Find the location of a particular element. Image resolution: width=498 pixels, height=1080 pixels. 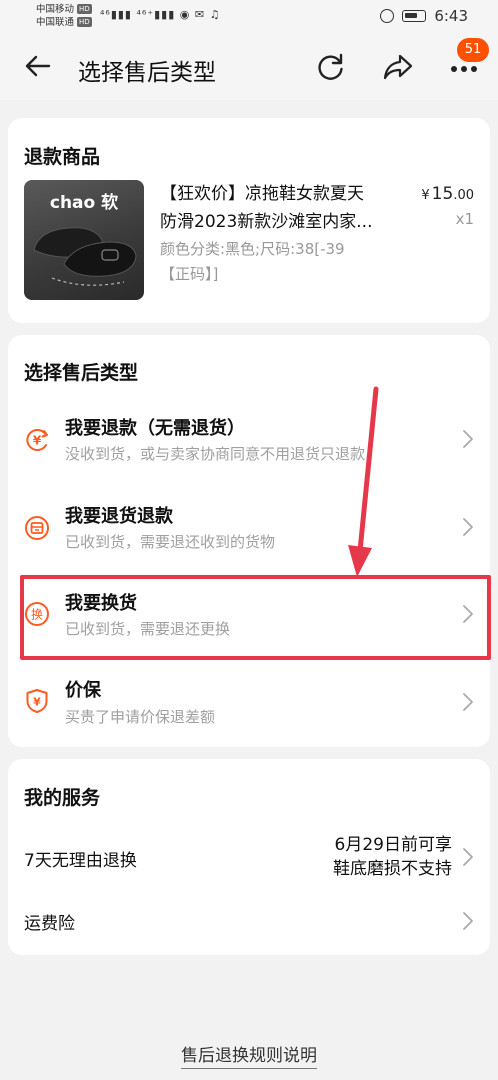

product-price: ¥15.00 is located at coordinates (447, 194).